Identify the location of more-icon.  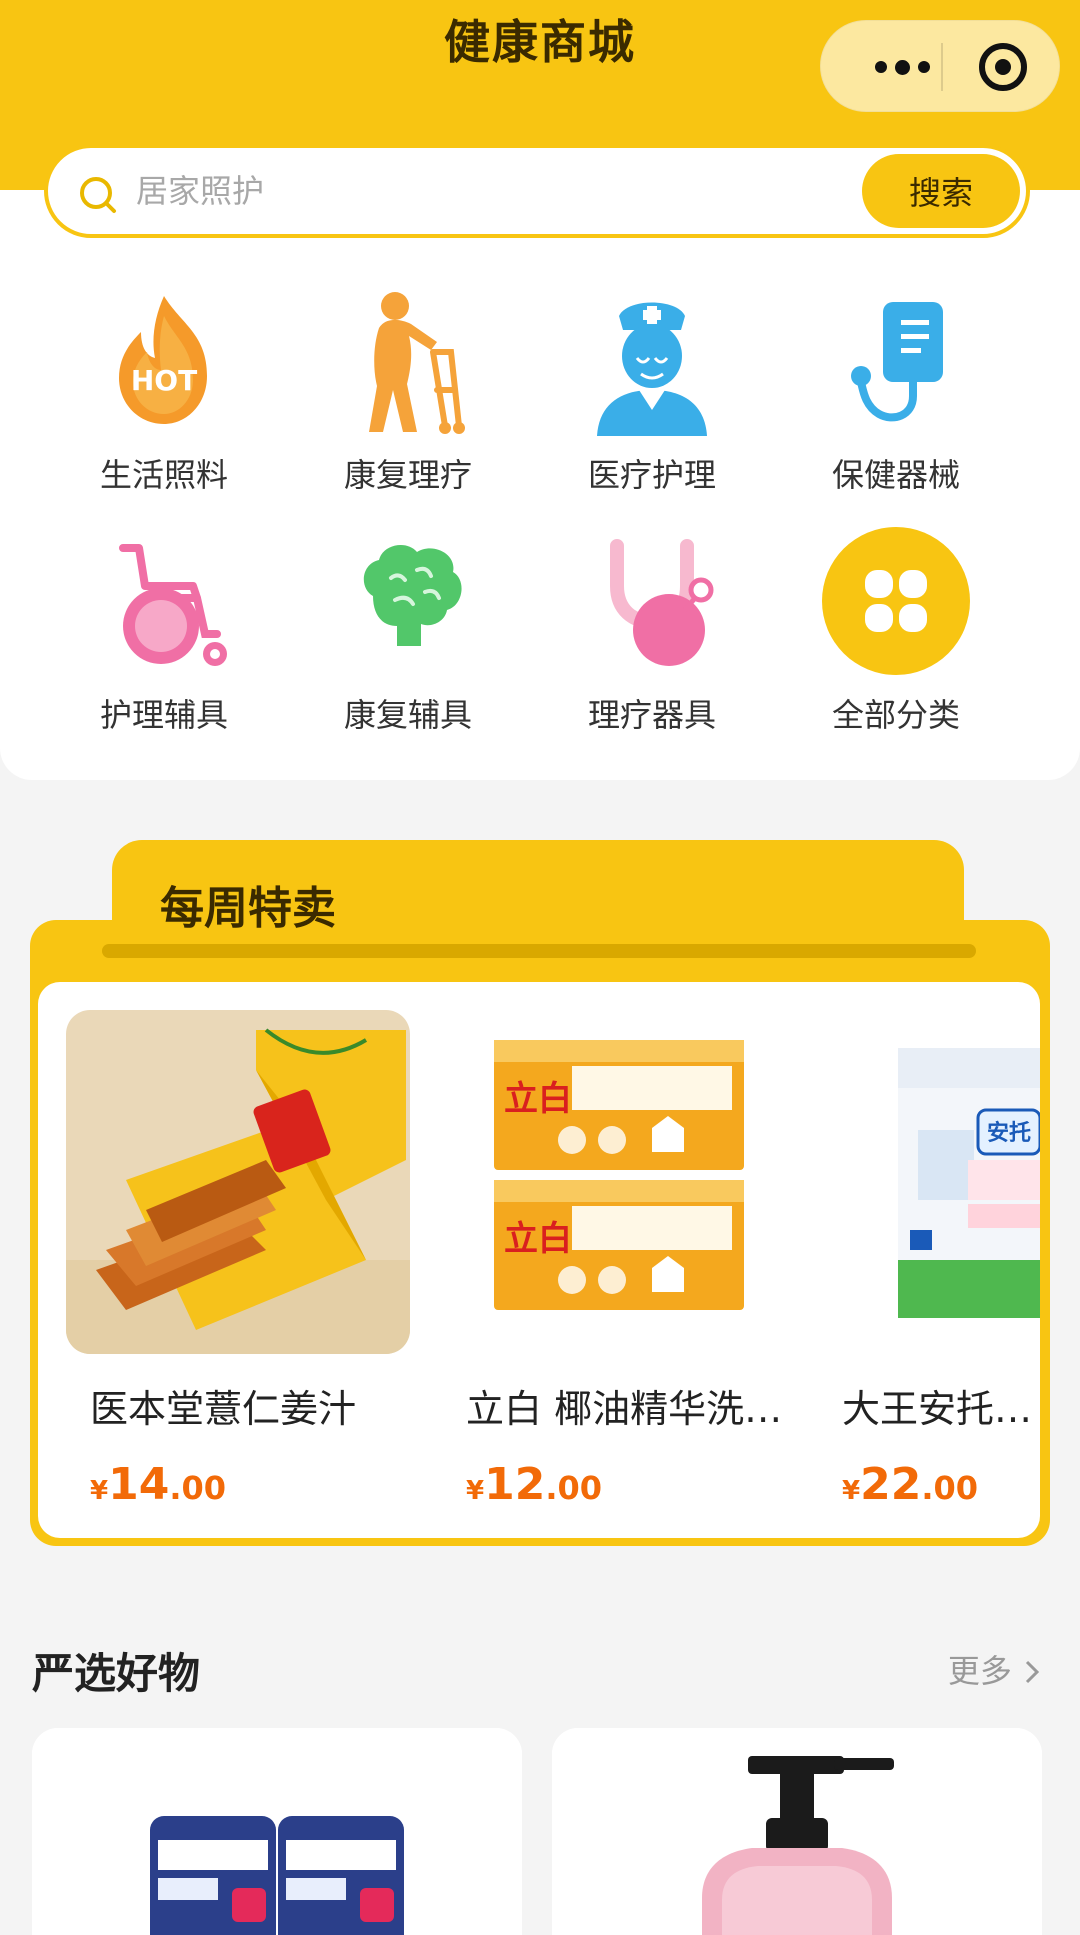
(902, 67).